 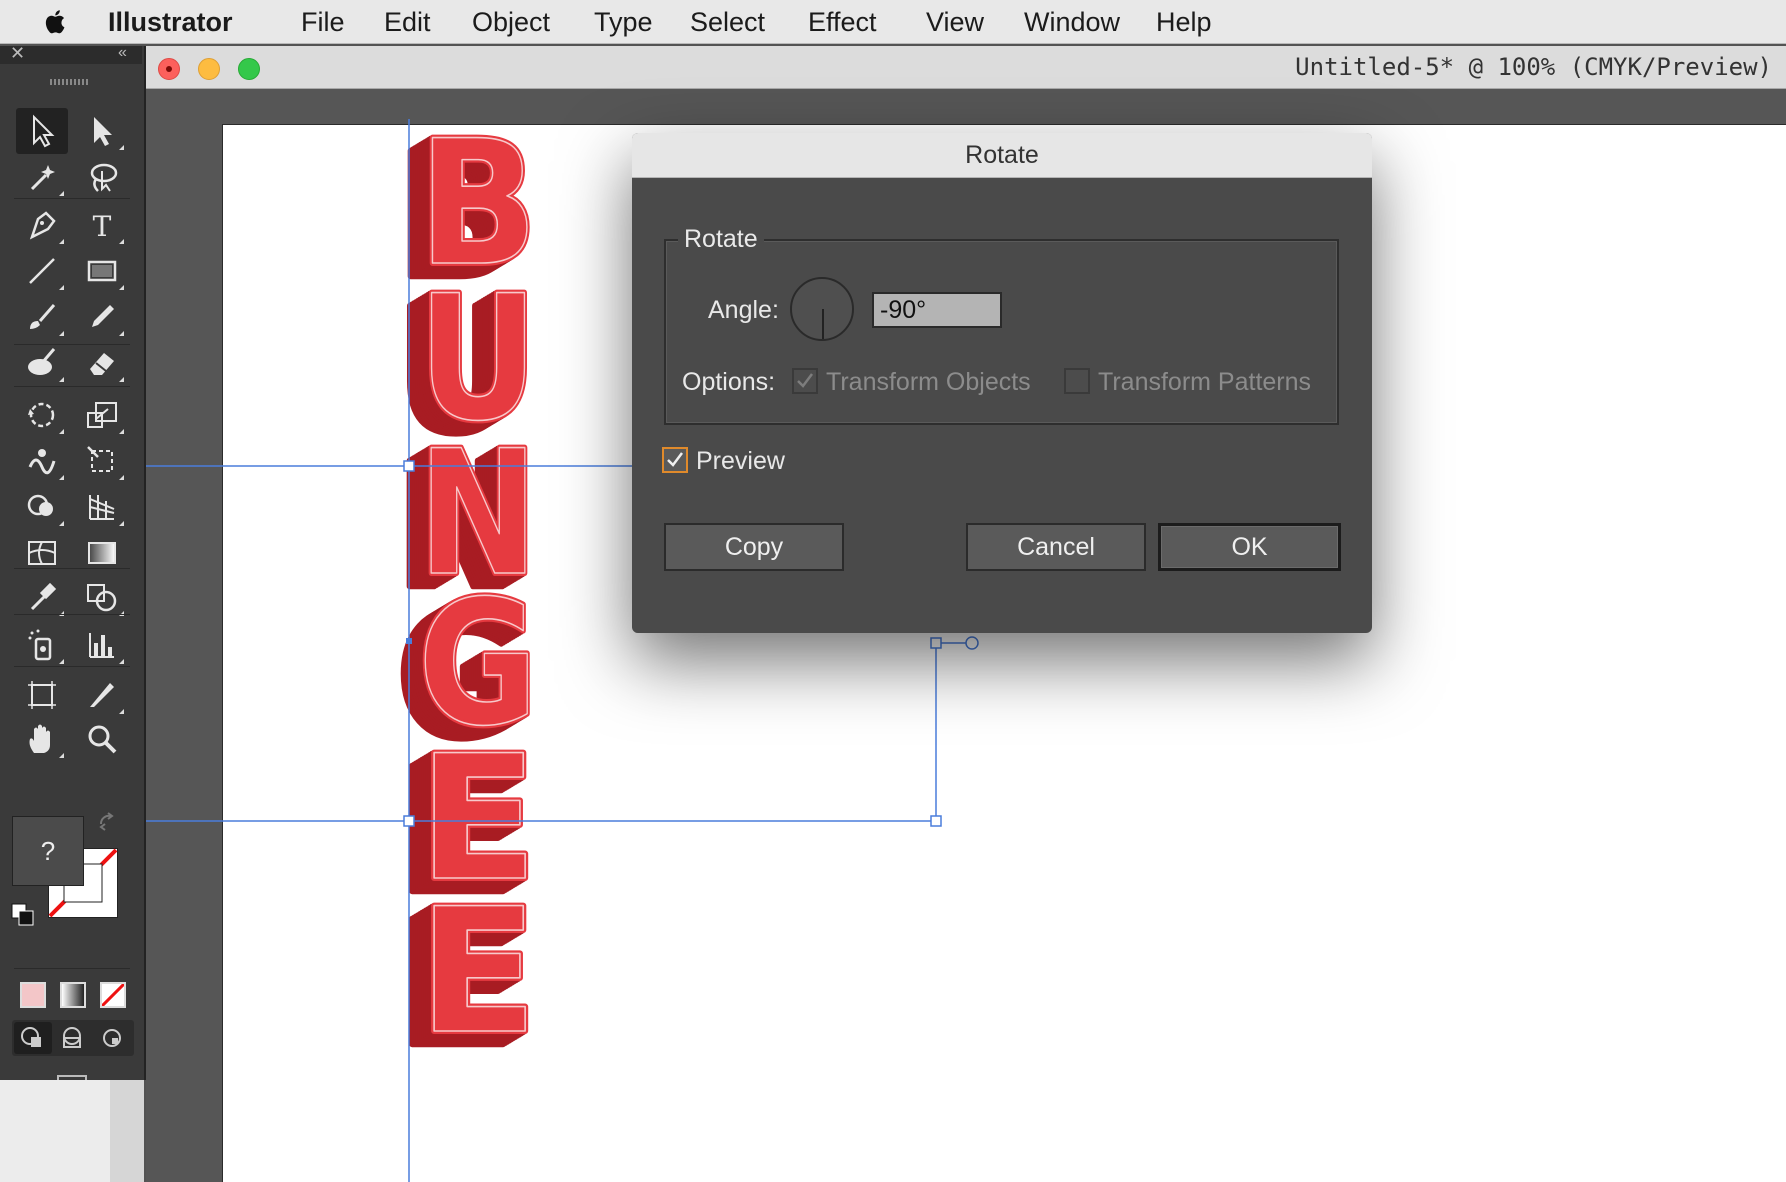 I want to click on pen-tool, so click(x=42, y=225).